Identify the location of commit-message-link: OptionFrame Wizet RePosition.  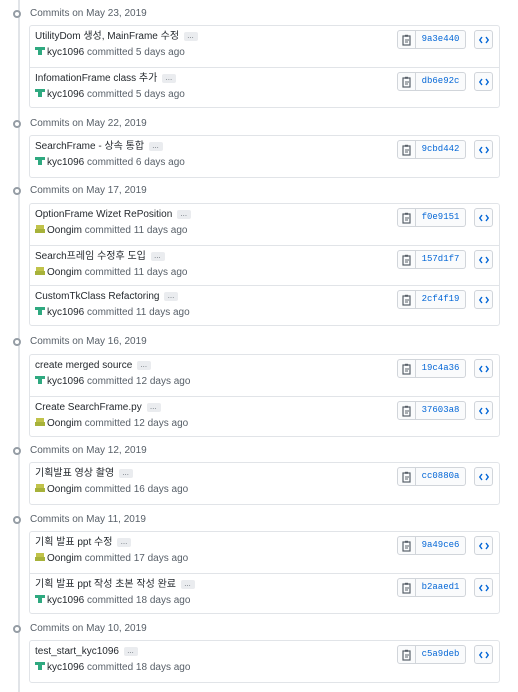
(103, 214).